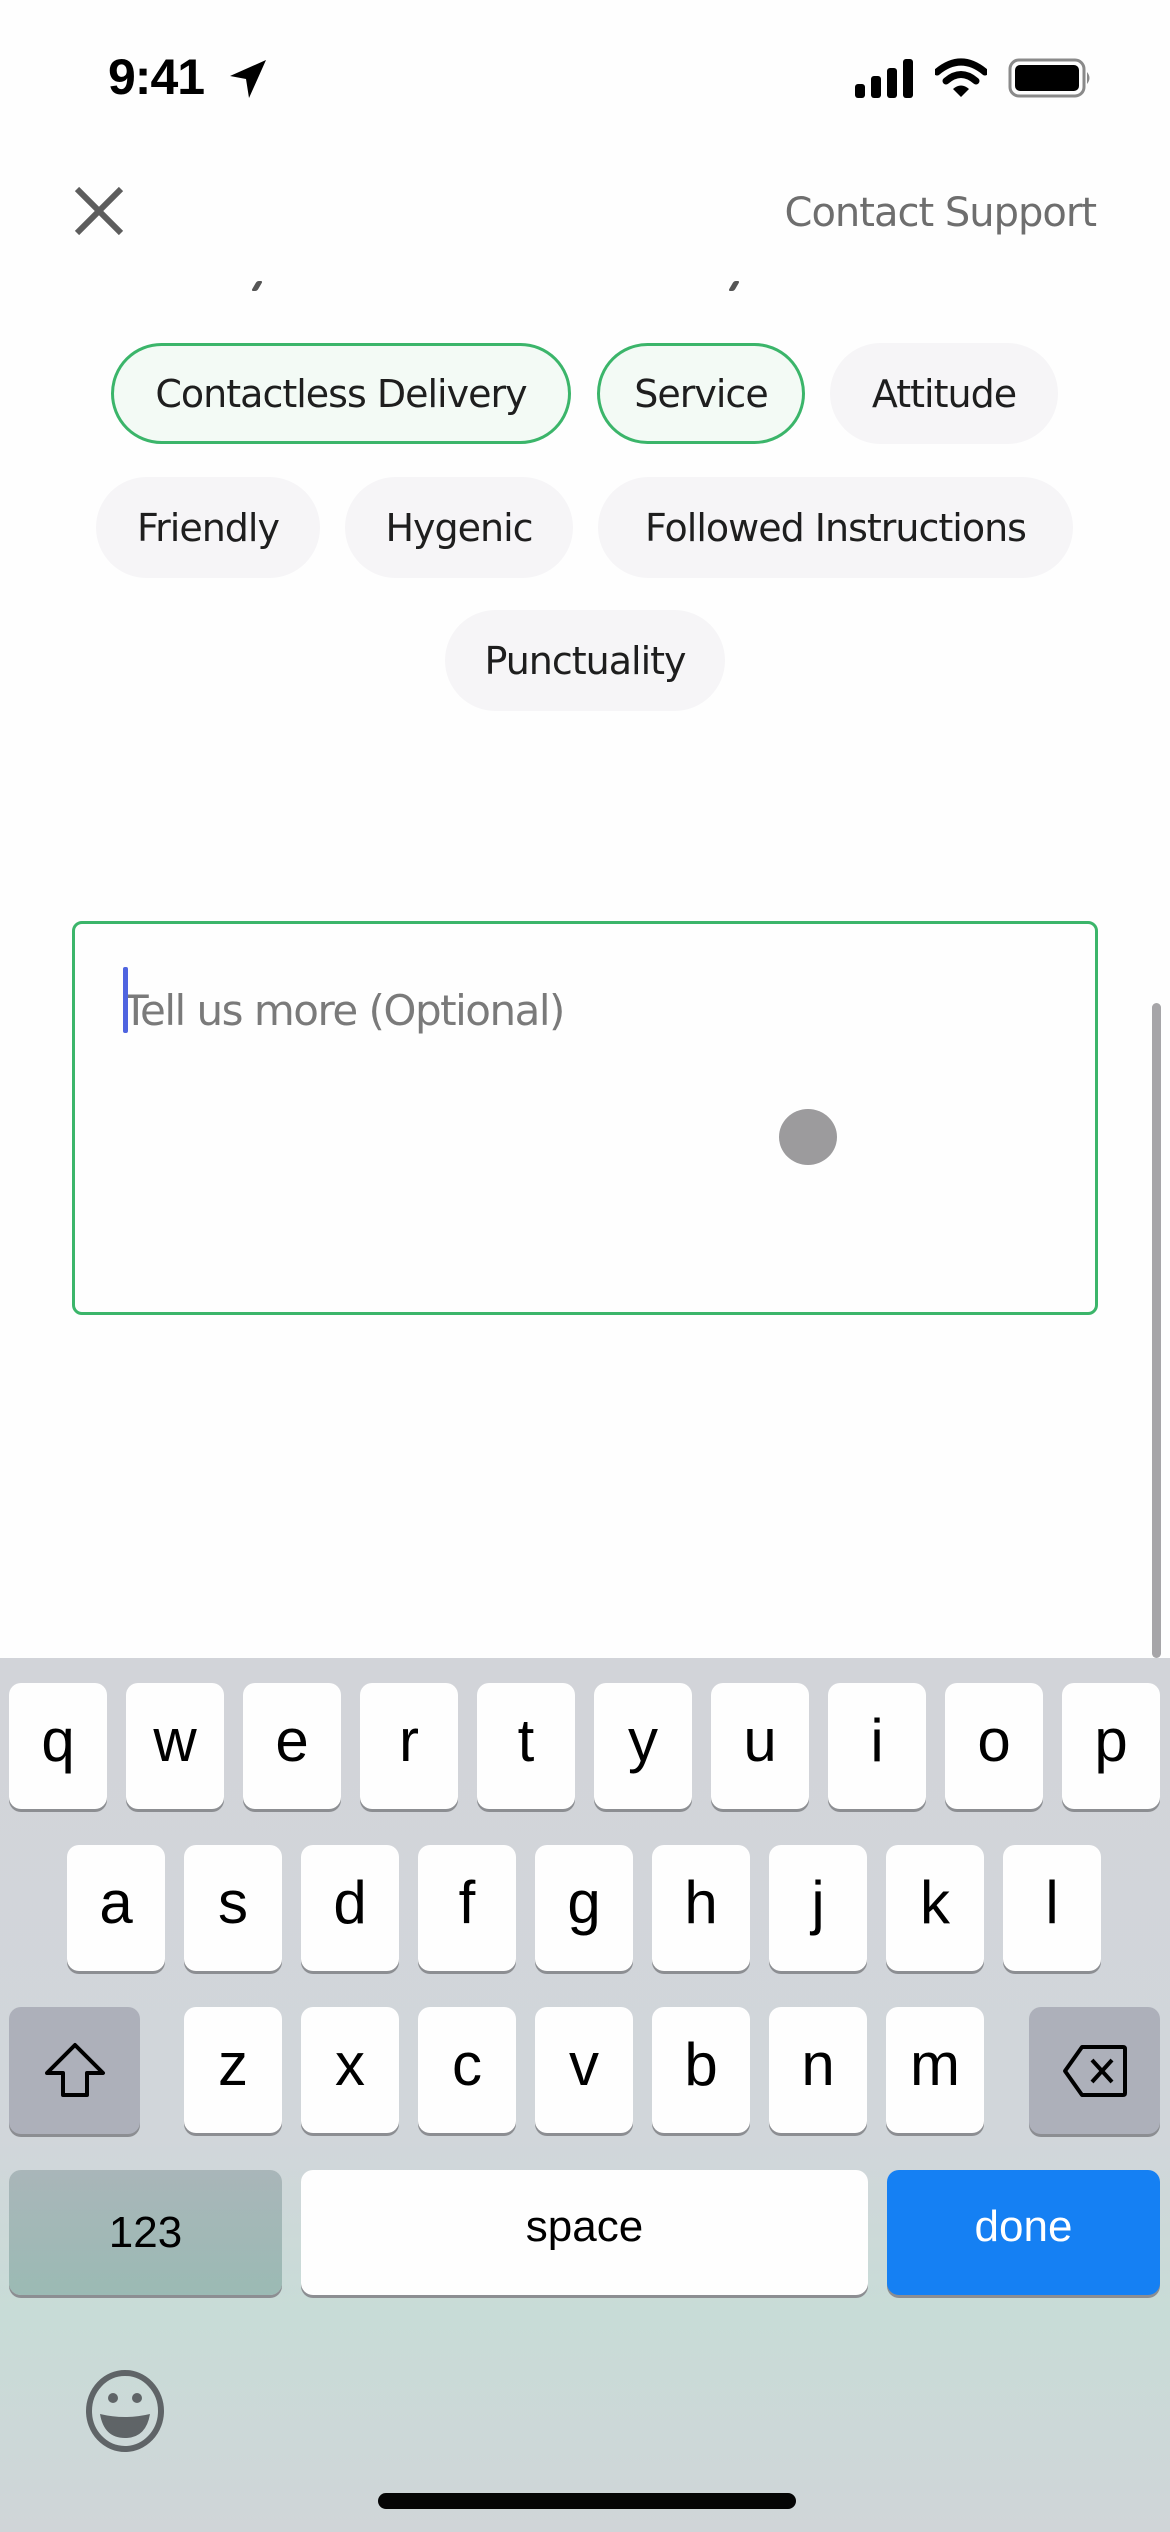 Image resolution: width=1170 pixels, height=2532 pixels. What do you see at coordinates (701, 1902) in the screenshot?
I see `key-label: h` at bounding box center [701, 1902].